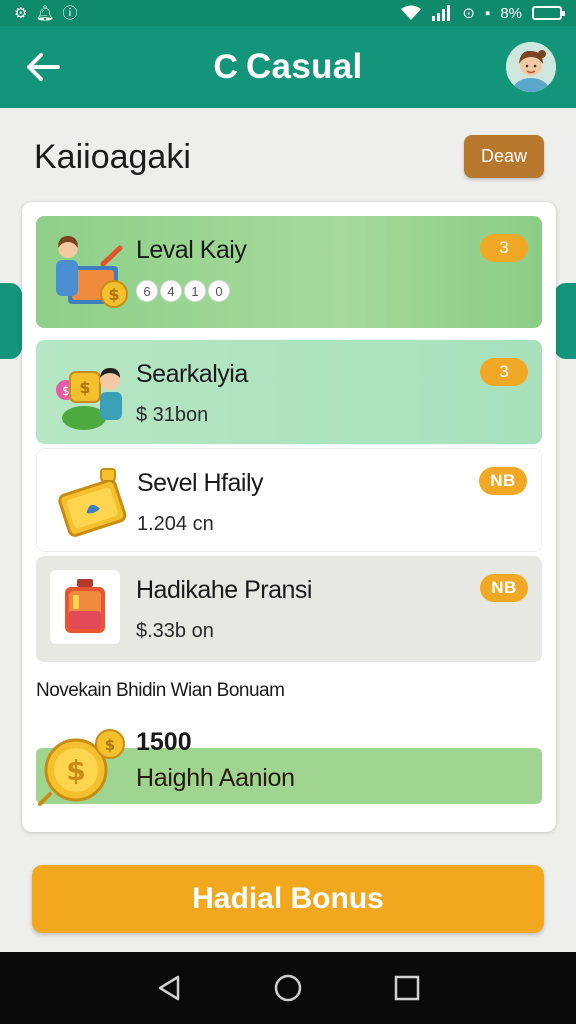 This screenshot has height=1024, width=576. Describe the element at coordinates (288, 13) in the screenshot. I see `status-bar: ⚙ 🔔︎ ⓘ ⊙ ▪ 8%` at that location.